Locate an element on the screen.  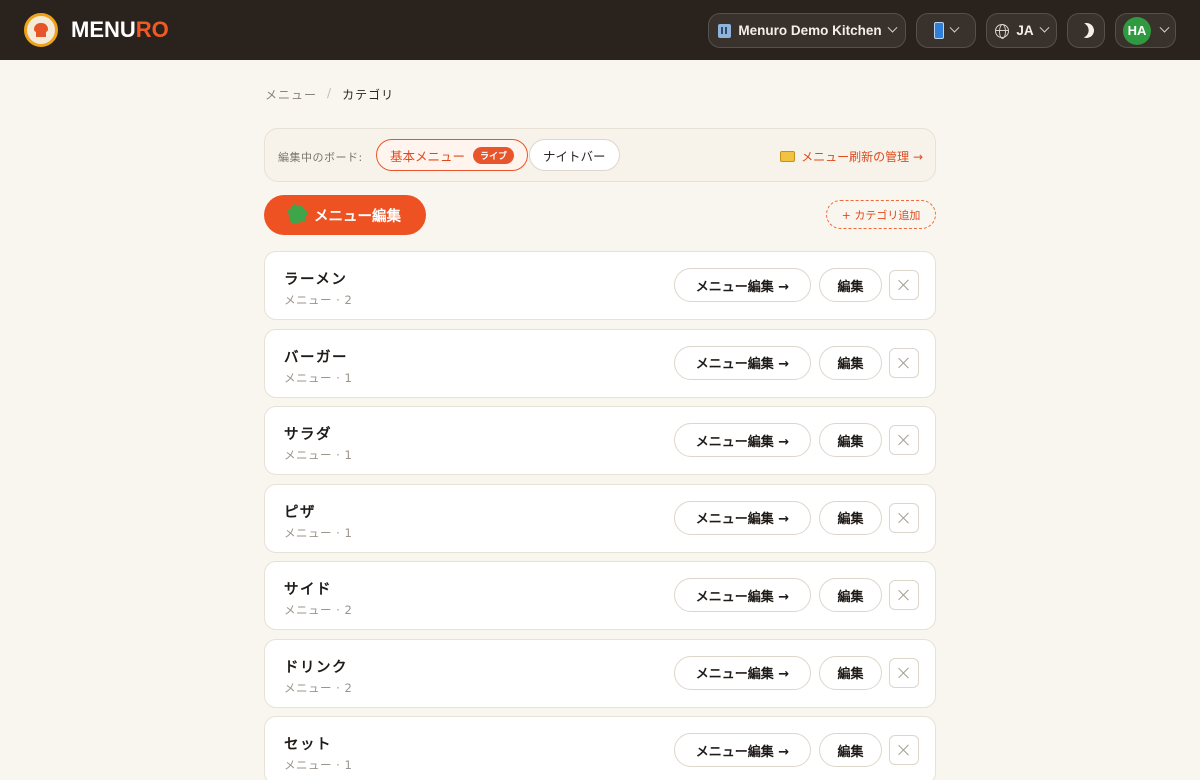
add-category-button: + カテゴリ追加 is located at coordinates (881, 214).